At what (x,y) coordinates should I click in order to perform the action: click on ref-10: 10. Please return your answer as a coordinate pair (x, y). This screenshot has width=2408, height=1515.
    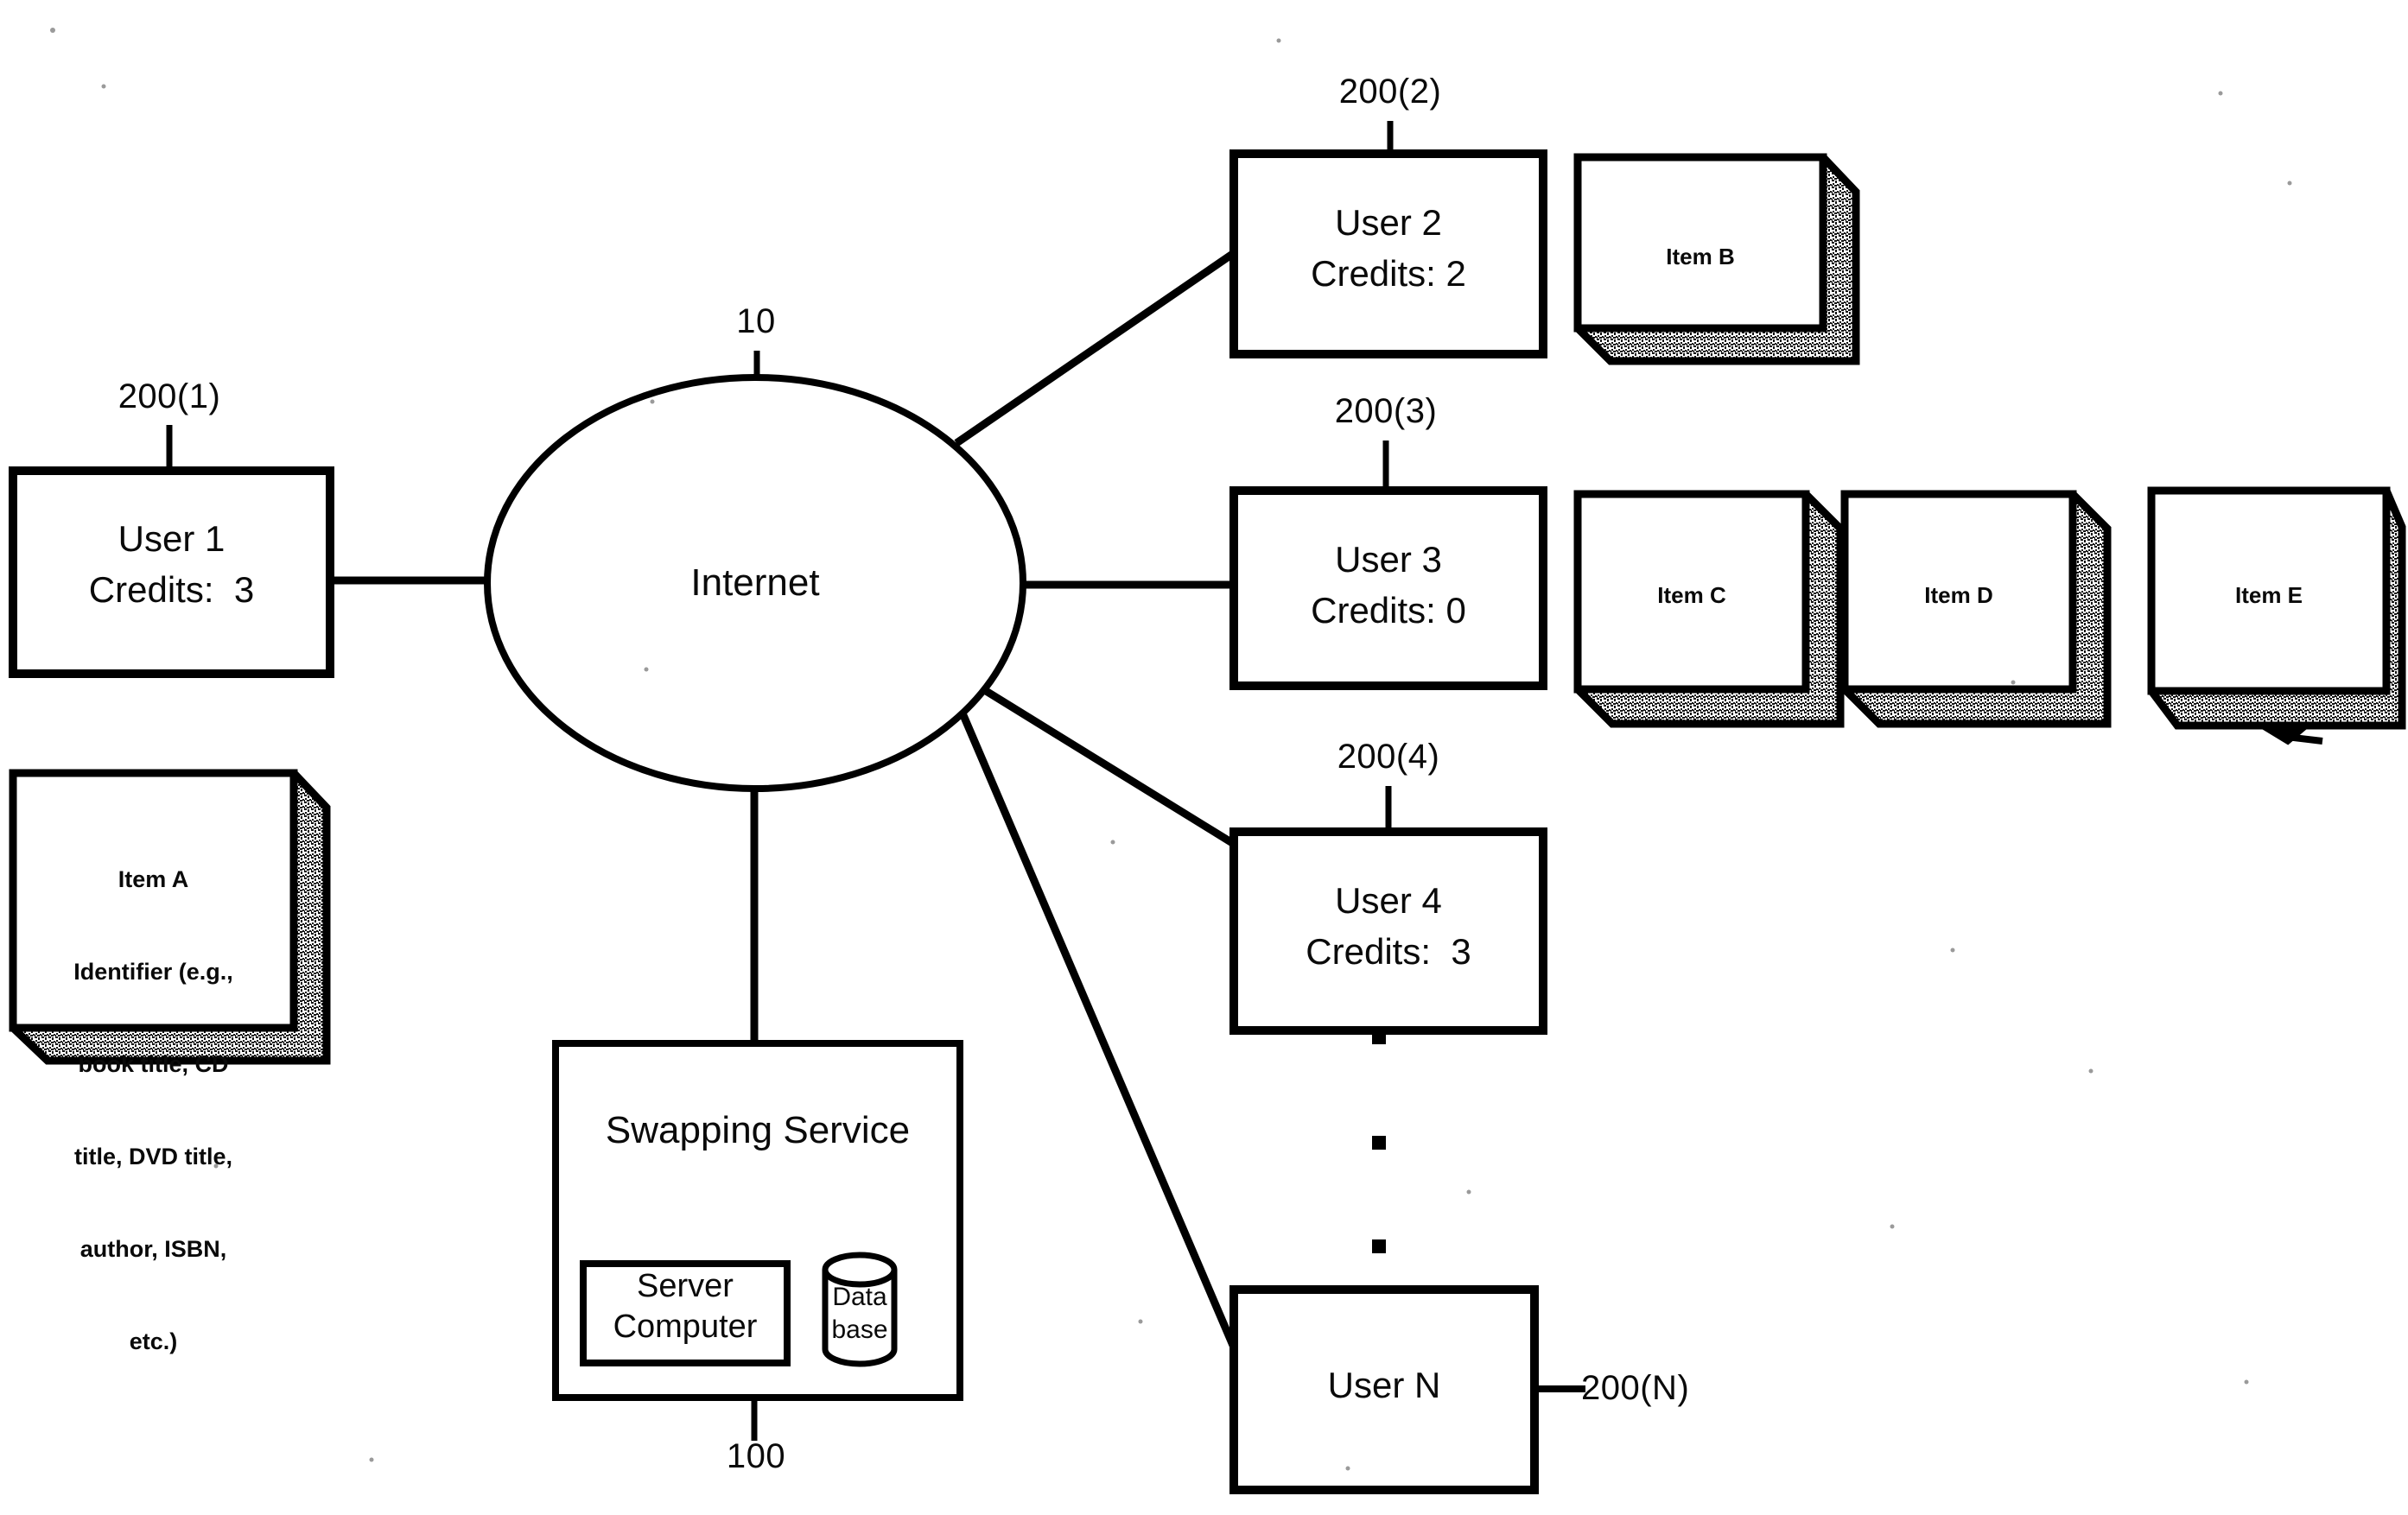
    Looking at the image, I should click on (756, 321).